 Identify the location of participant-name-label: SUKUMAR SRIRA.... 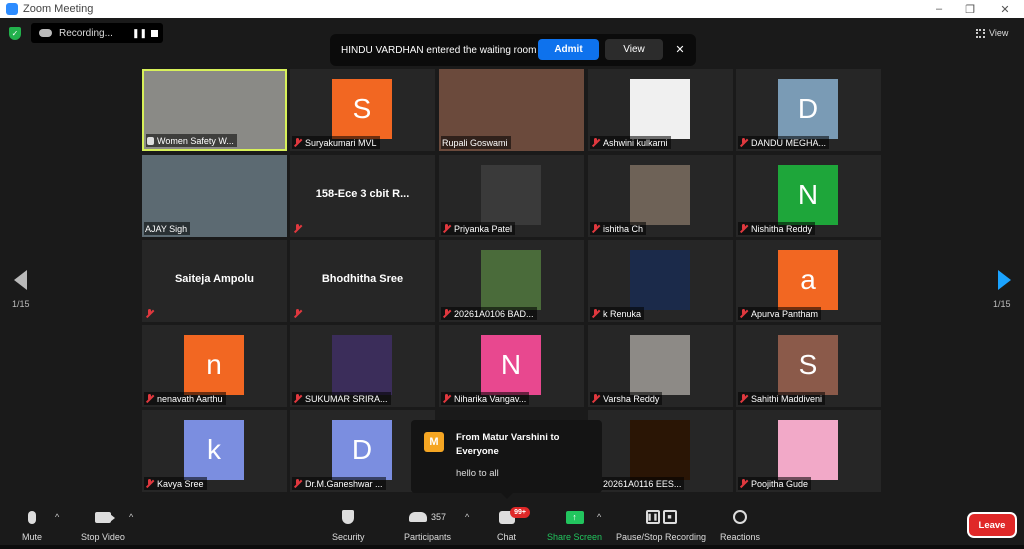
(341, 398).